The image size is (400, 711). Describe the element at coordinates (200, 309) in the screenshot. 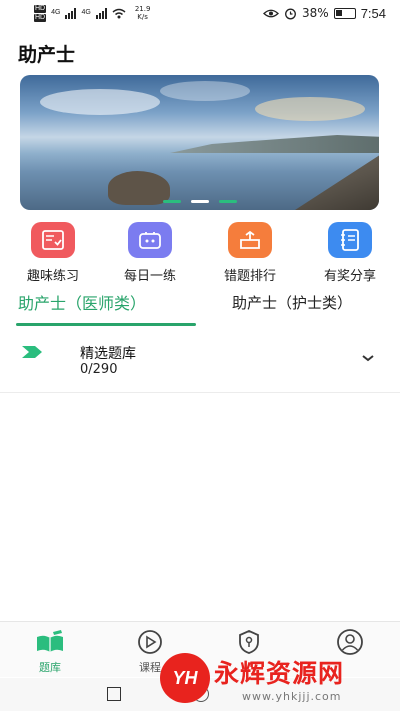

I see `category-tabs: 助产士（医师类） 助产士（护士类）` at that location.